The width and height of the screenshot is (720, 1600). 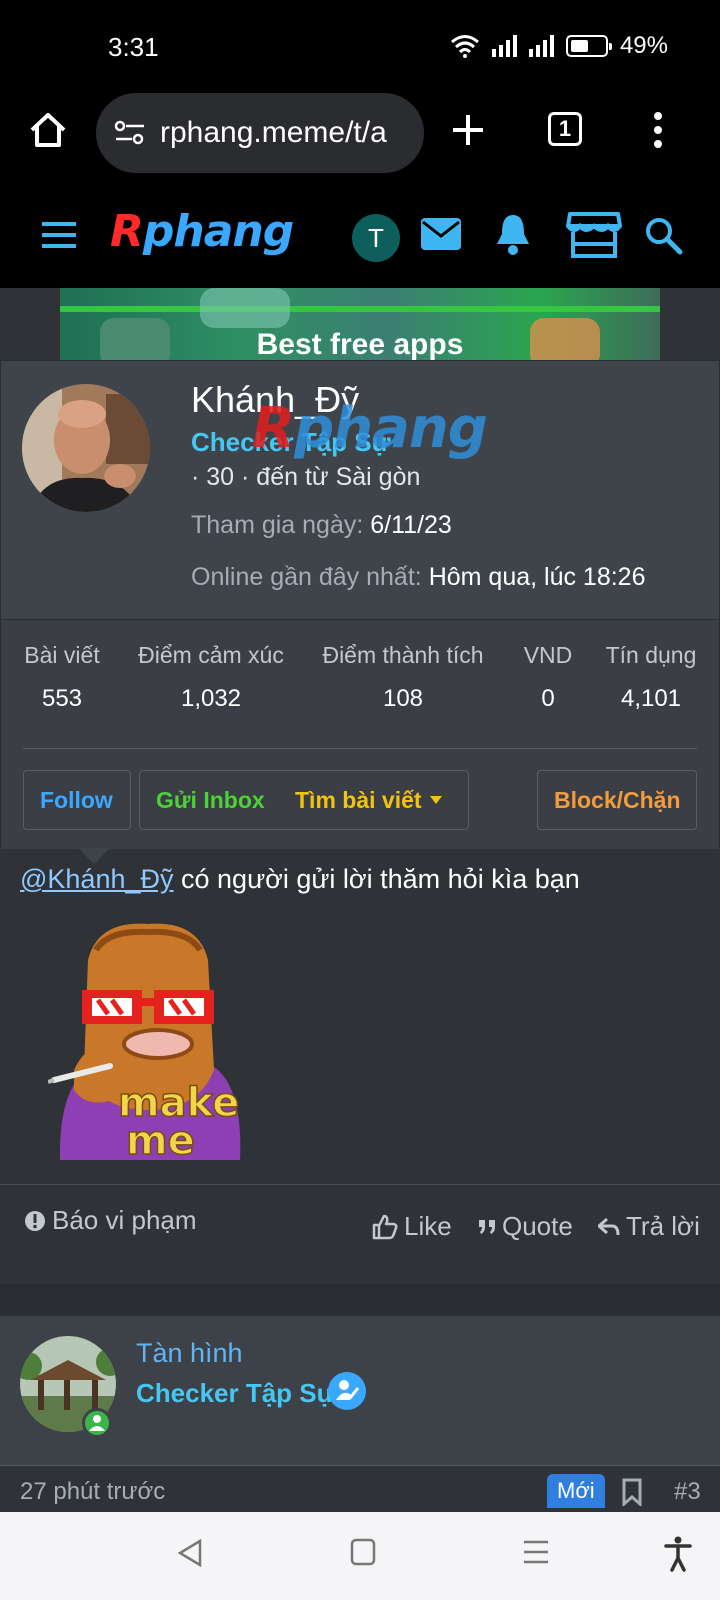 I want to click on home-icon, so click(x=48, y=130).